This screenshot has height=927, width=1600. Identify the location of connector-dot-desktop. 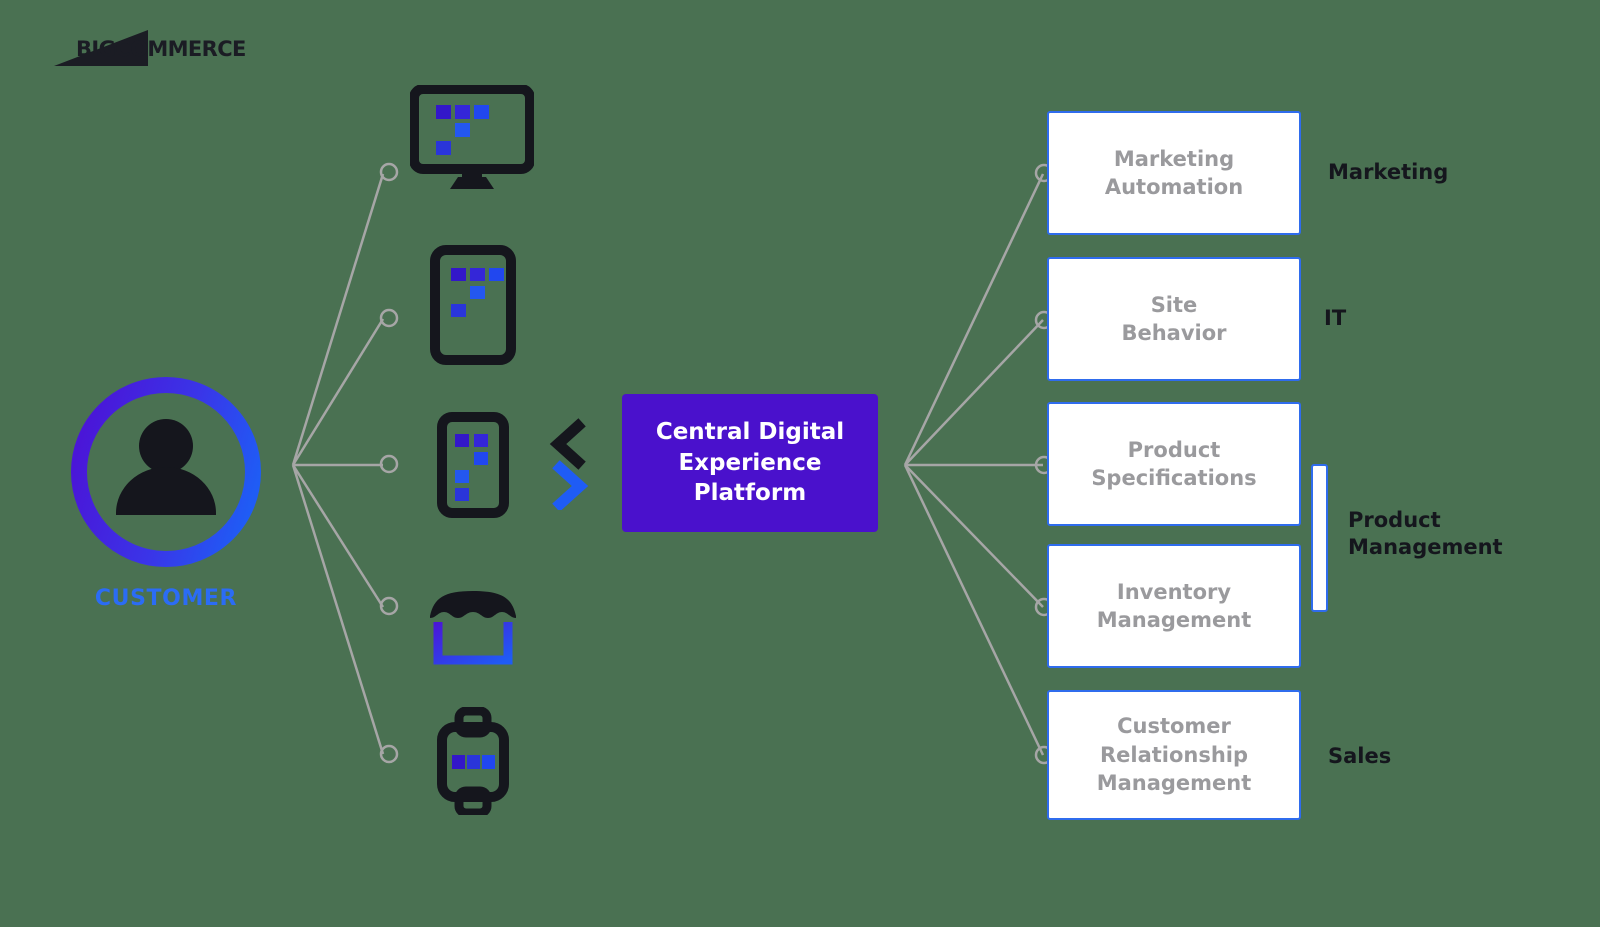
(389, 172).